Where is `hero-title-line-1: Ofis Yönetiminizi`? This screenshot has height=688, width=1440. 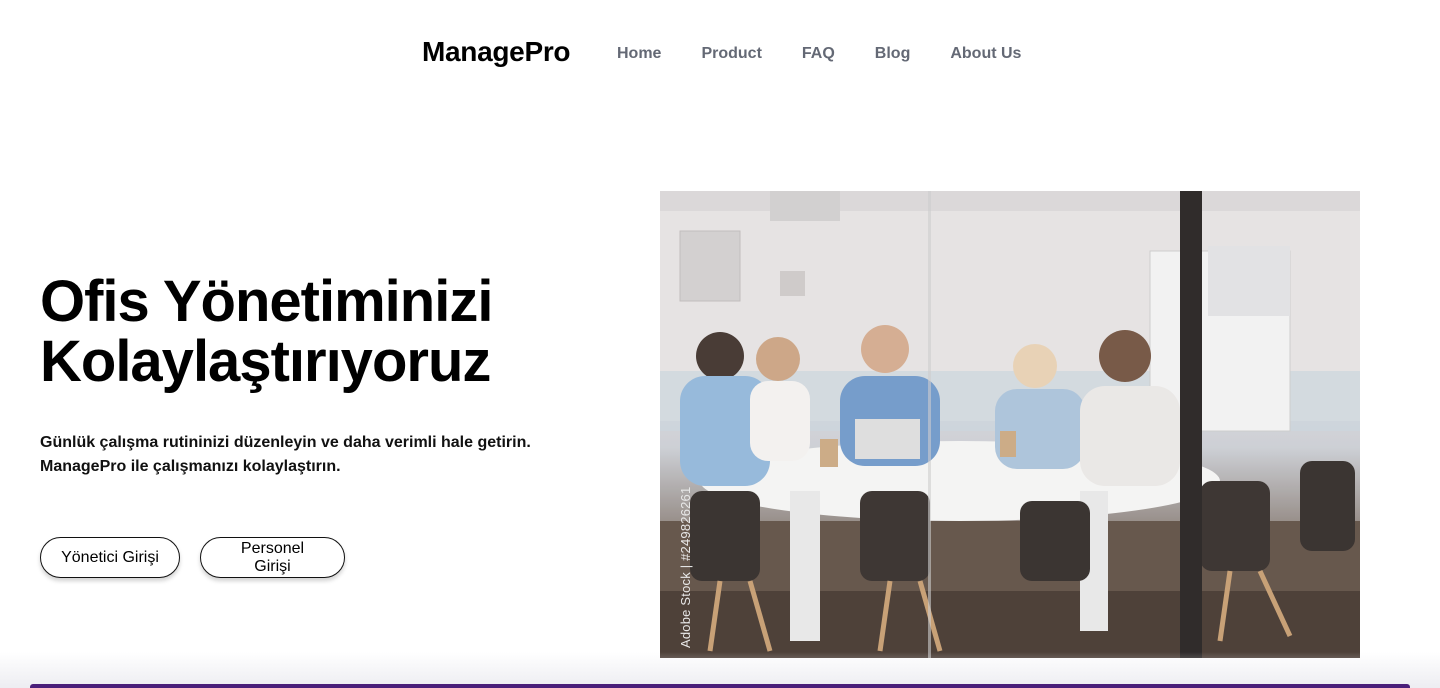 hero-title-line-1: Ofis Yönetiminizi is located at coordinates (266, 301).